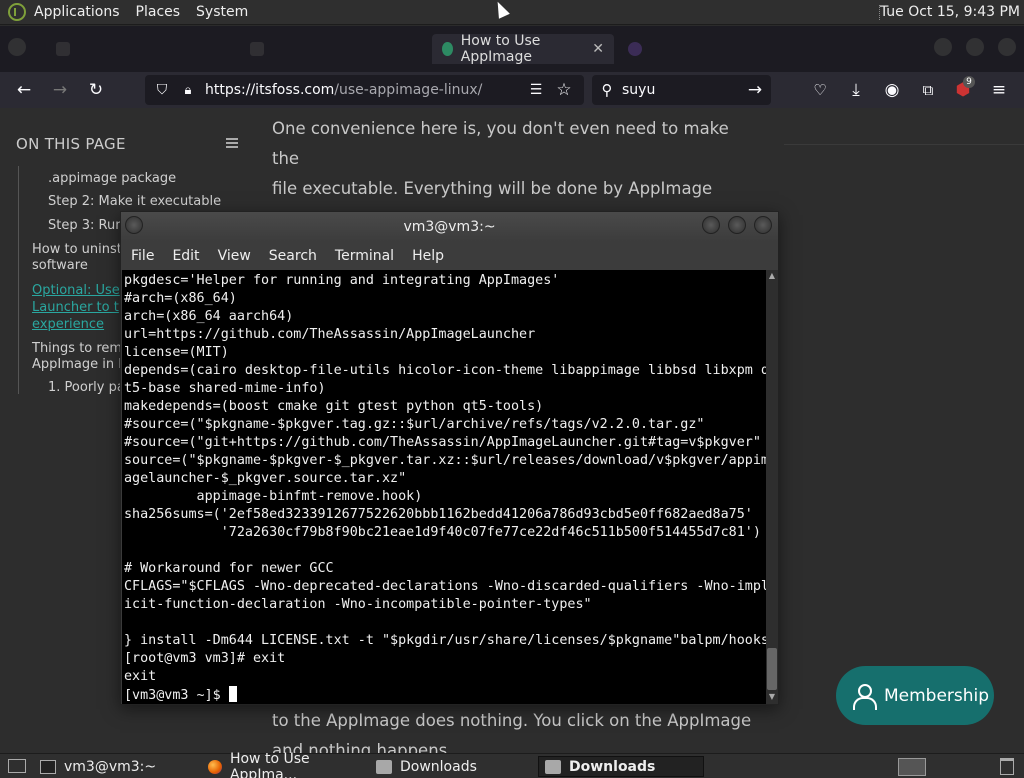 Image resolution: width=1024 pixels, height=778 pixels. Describe the element at coordinates (553, 766) in the screenshot. I see `folder-icon` at that location.